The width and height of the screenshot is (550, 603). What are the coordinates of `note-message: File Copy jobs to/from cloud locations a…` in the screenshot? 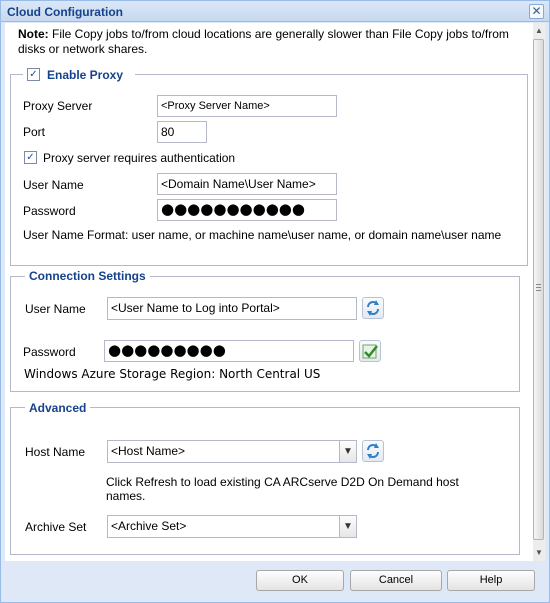 It's located at (263, 41).